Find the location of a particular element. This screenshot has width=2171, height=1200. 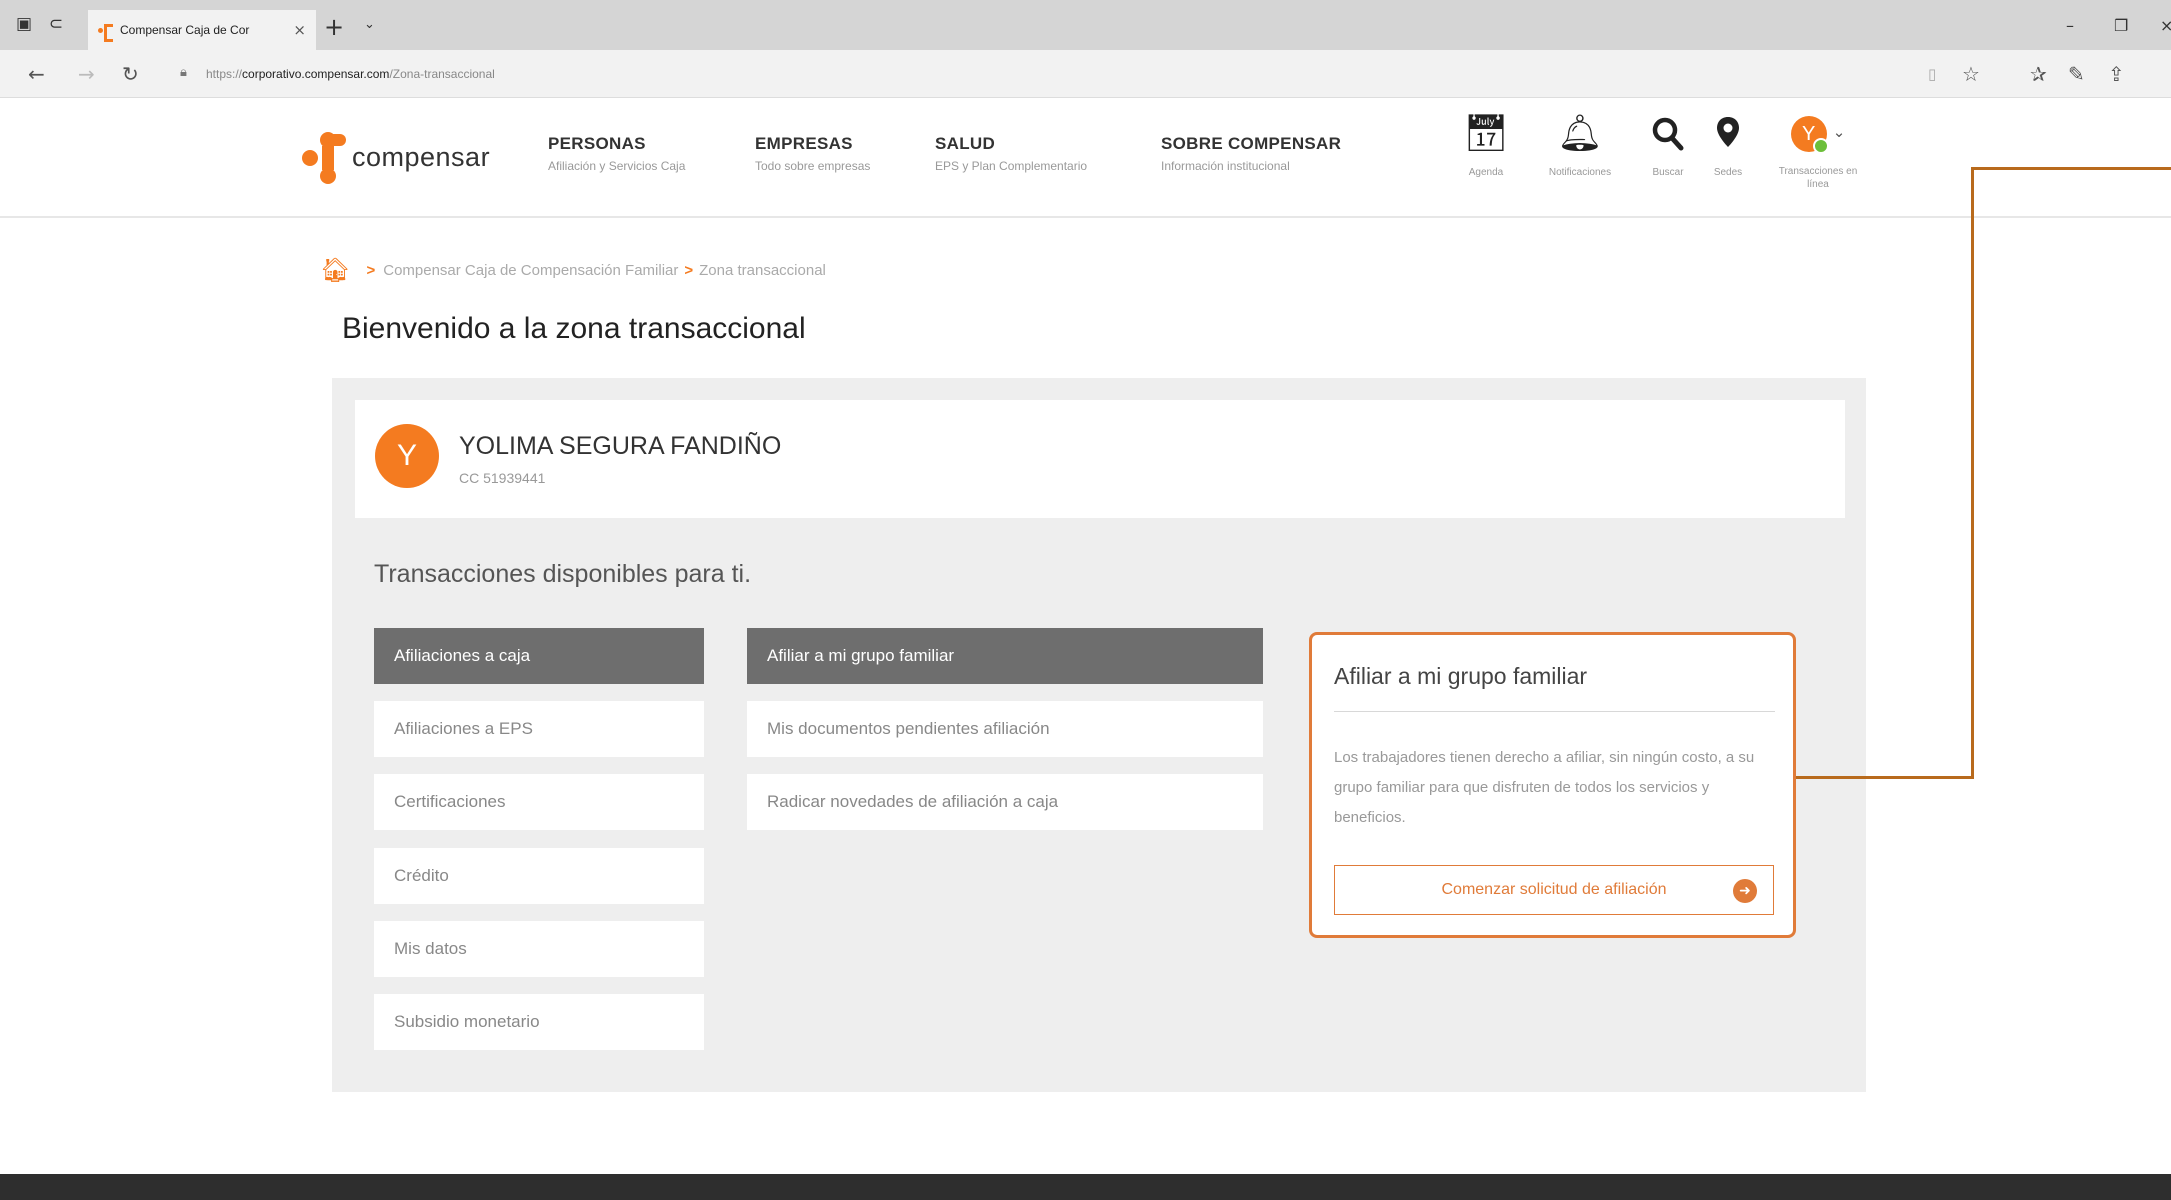

bell-icon: 🔔︎ is located at coordinates (1580, 133).